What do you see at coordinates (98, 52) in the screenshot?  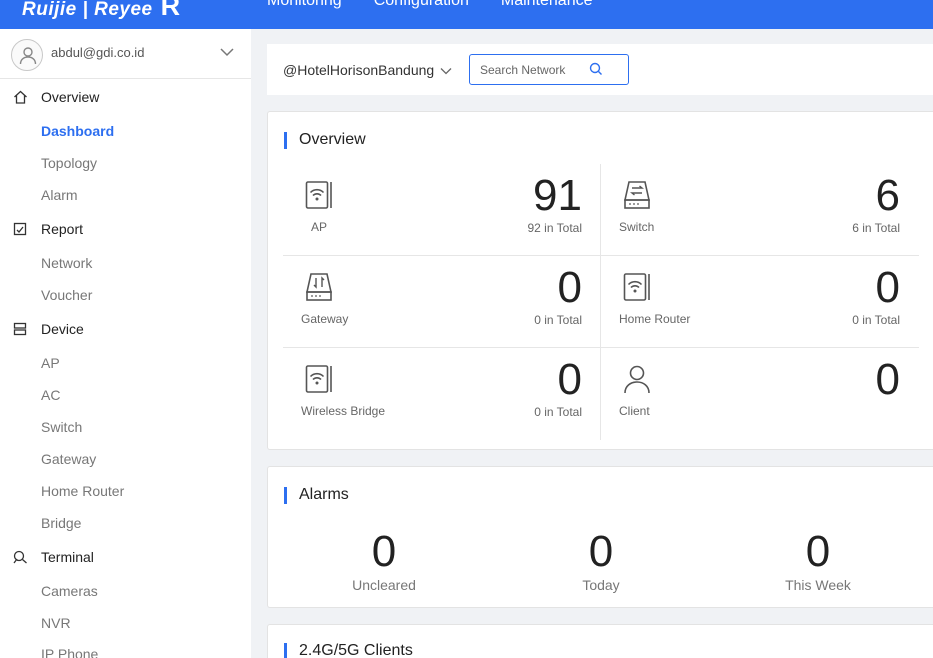 I see `account-email: abdul@gdi.co.id` at bounding box center [98, 52].